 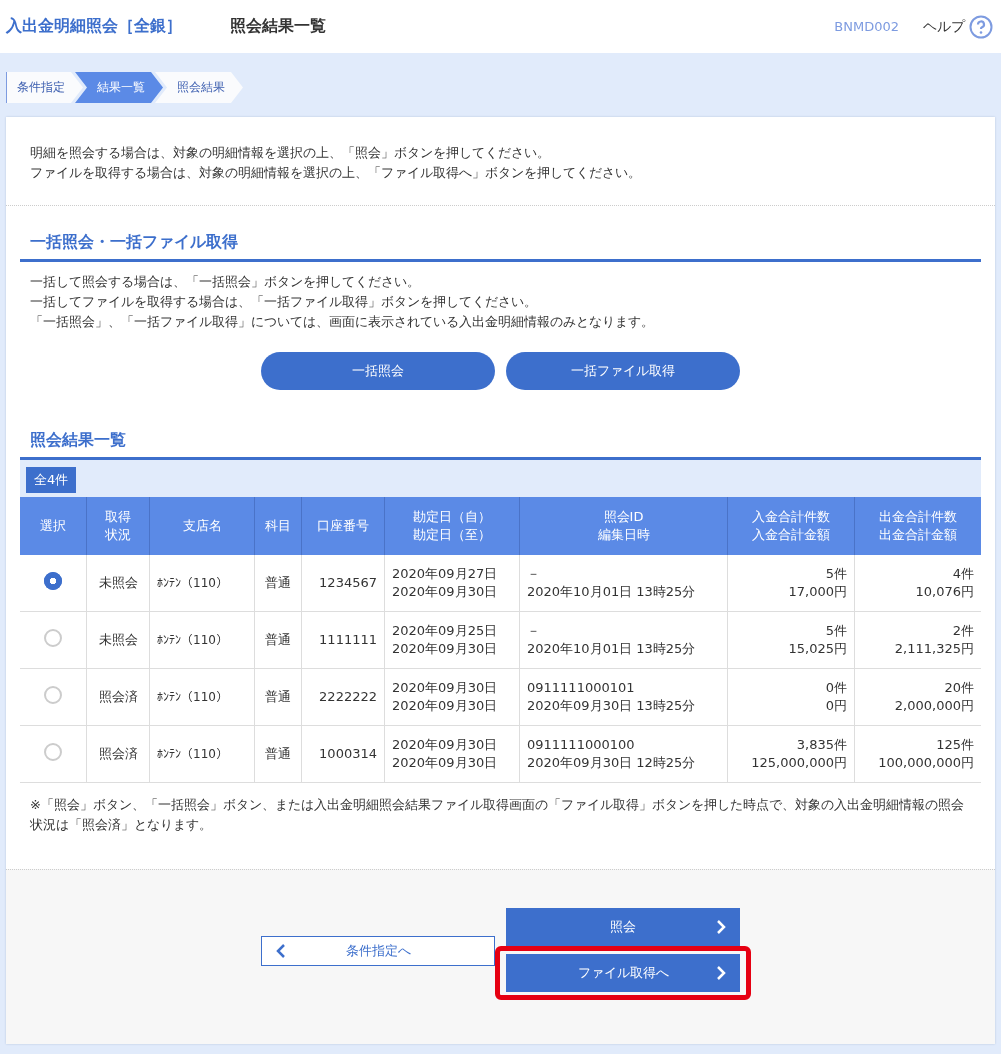 What do you see at coordinates (378, 371) in the screenshot?
I see `bulk-button: 一括照会` at bounding box center [378, 371].